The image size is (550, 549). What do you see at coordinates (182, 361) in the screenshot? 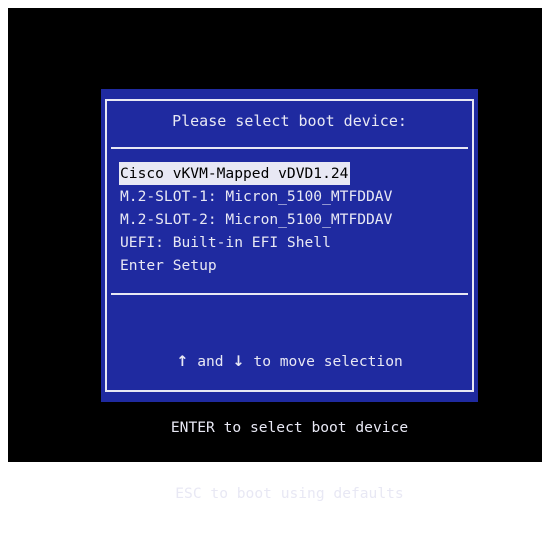
I see `up-arrow-icon: ↑` at bounding box center [182, 361].